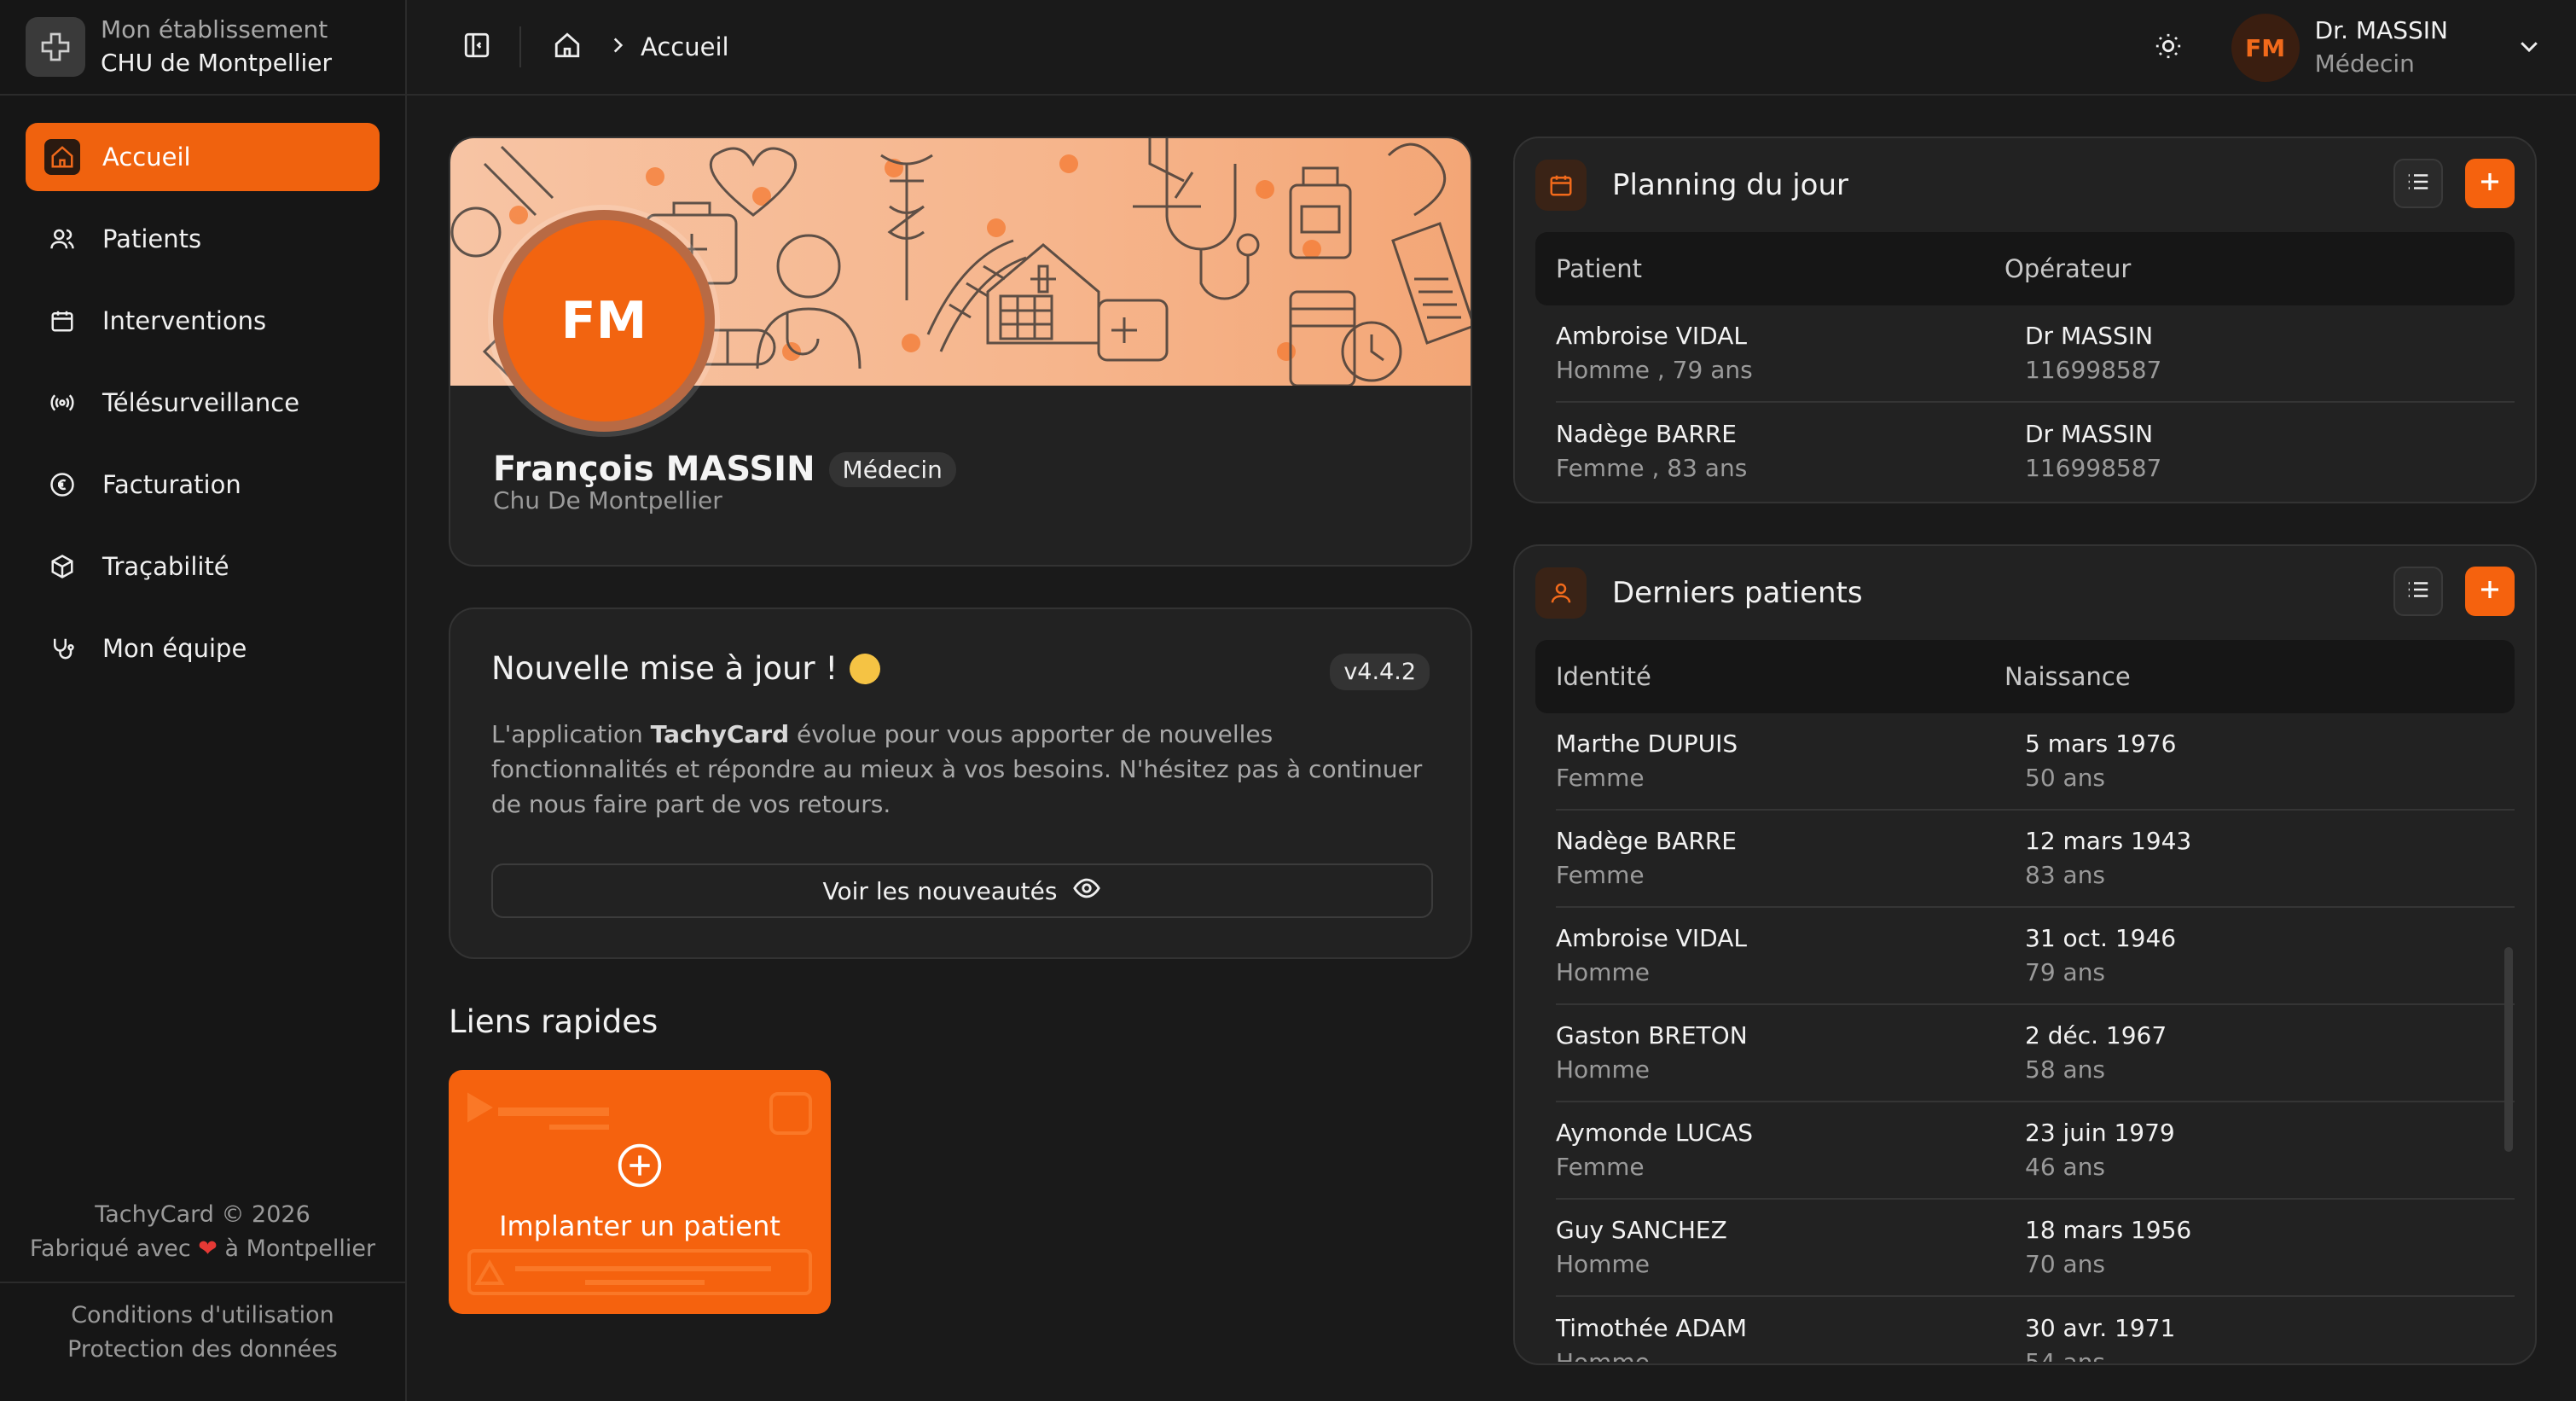 The width and height of the screenshot is (2576, 1401). What do you see at coordinates (62, 239) in the screenshot?
I see `users-icon` at bounding box center [62, 239].